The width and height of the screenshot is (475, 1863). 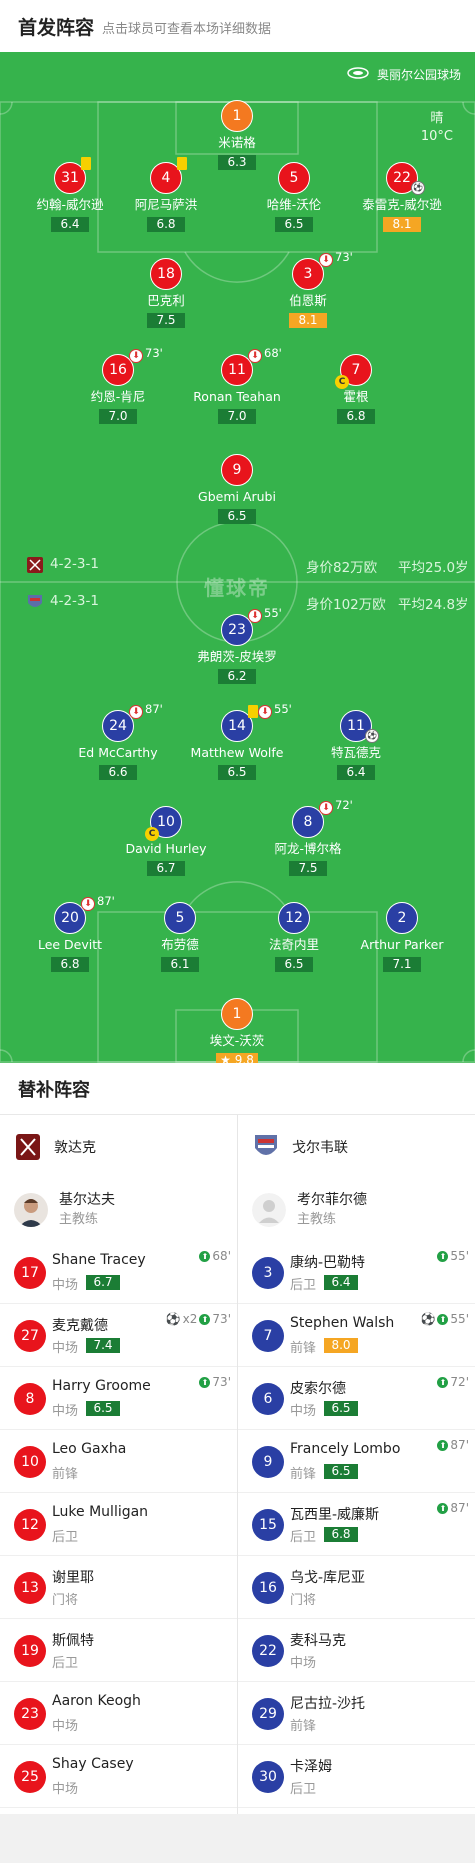 I want to click on home-coach: 基尔达夫 主教练, so click(x=118, y=1209).